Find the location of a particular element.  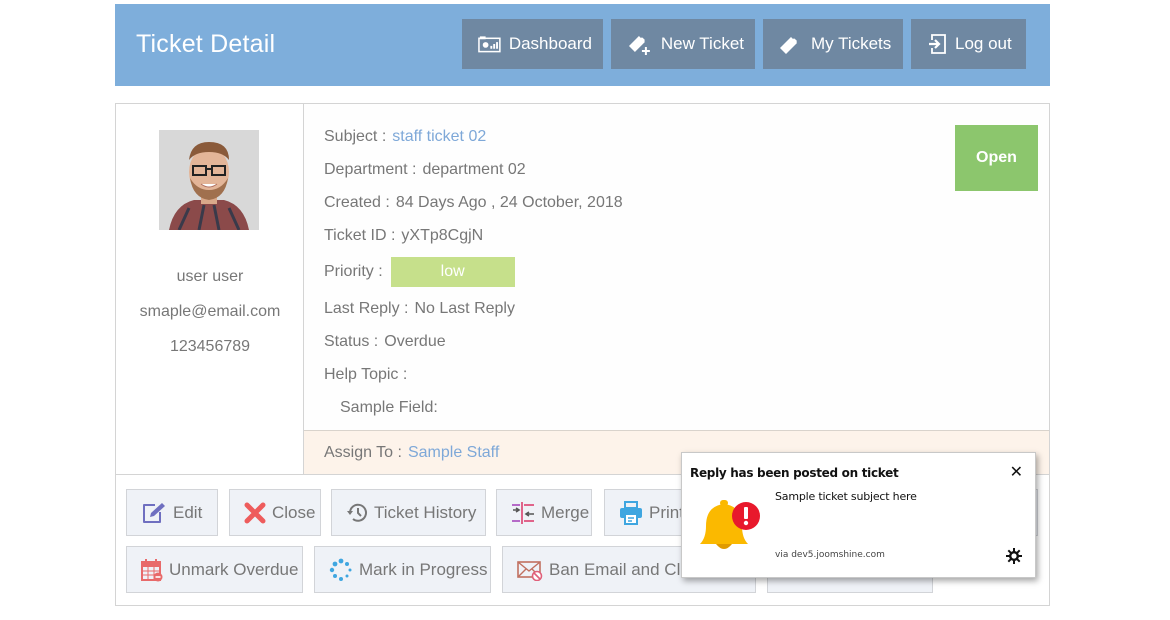

sample-field-row: Sample Field: is located at coordinates (389, 408).